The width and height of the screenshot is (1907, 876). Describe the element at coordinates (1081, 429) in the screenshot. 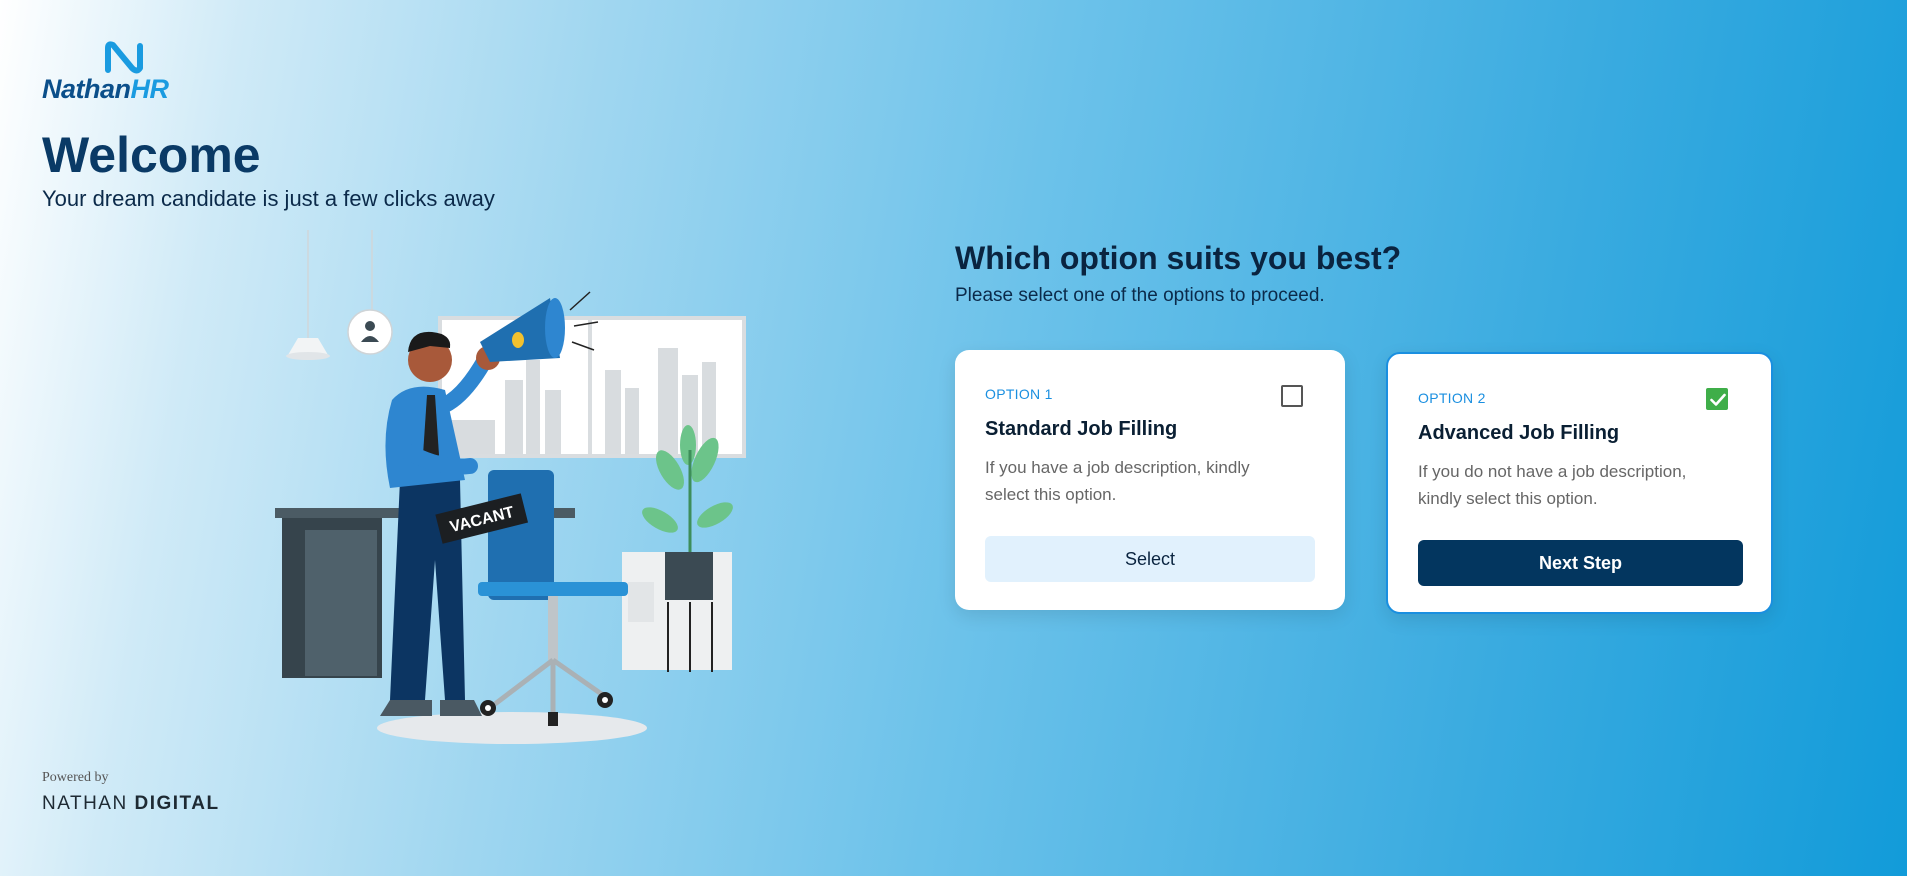

I see `option-title: Standard Job Filling` at that location.